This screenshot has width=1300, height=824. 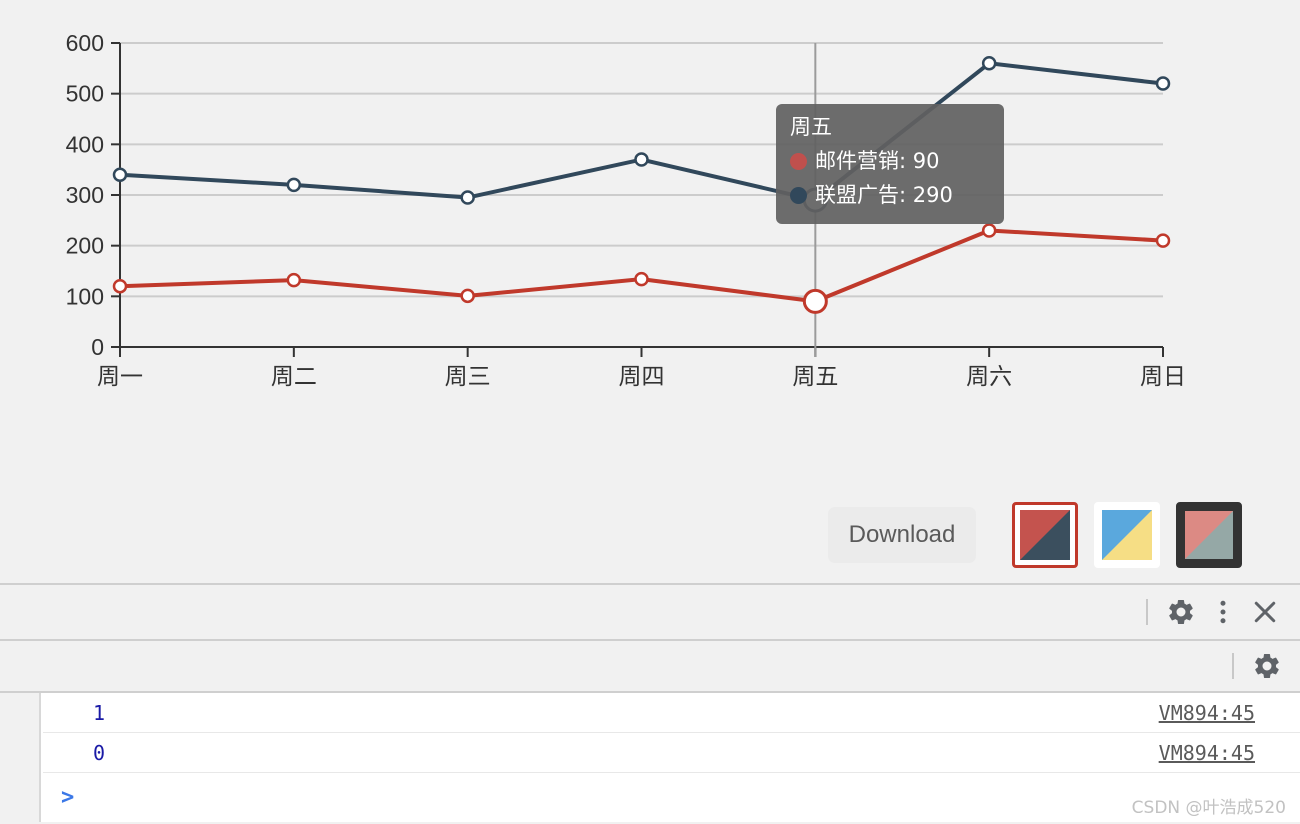 I want to click on console-message-value: 1, so click(x=99, y=712).